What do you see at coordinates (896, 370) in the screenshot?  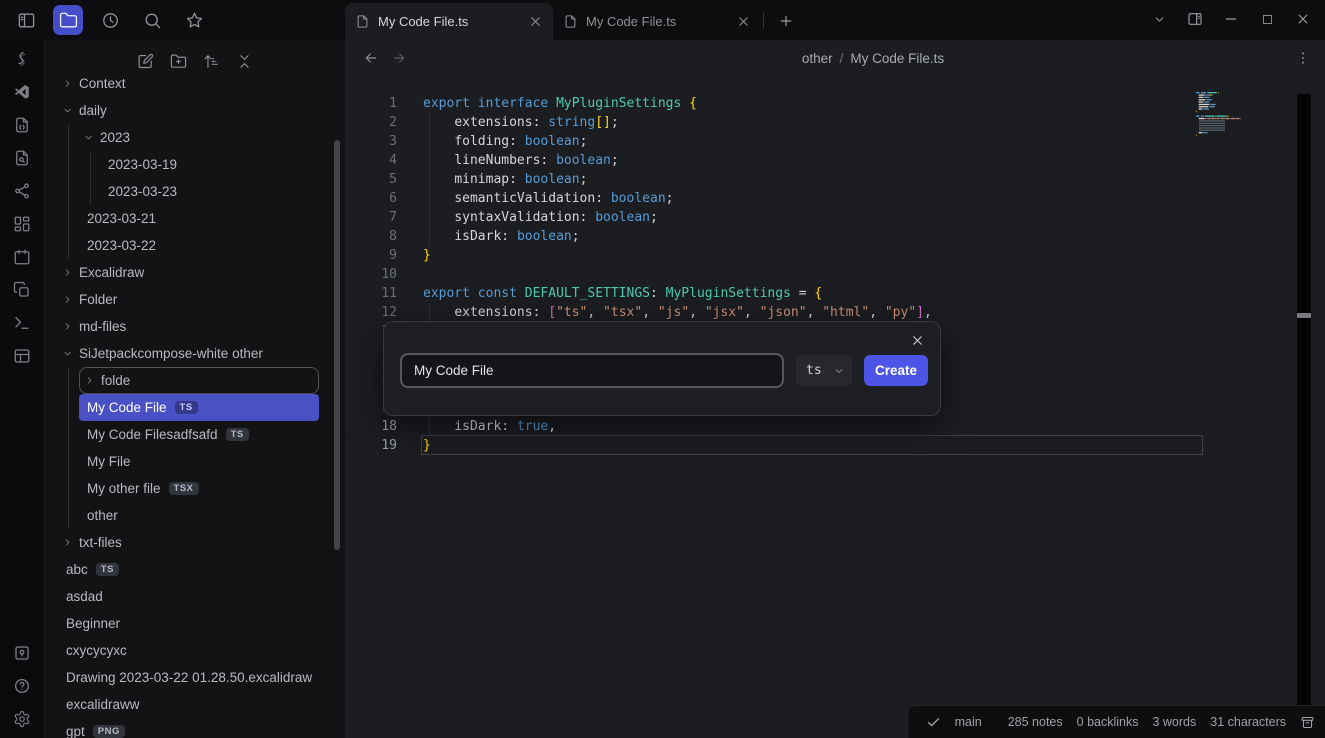 I see `create-button: Create` at bounding box center [896, 370].